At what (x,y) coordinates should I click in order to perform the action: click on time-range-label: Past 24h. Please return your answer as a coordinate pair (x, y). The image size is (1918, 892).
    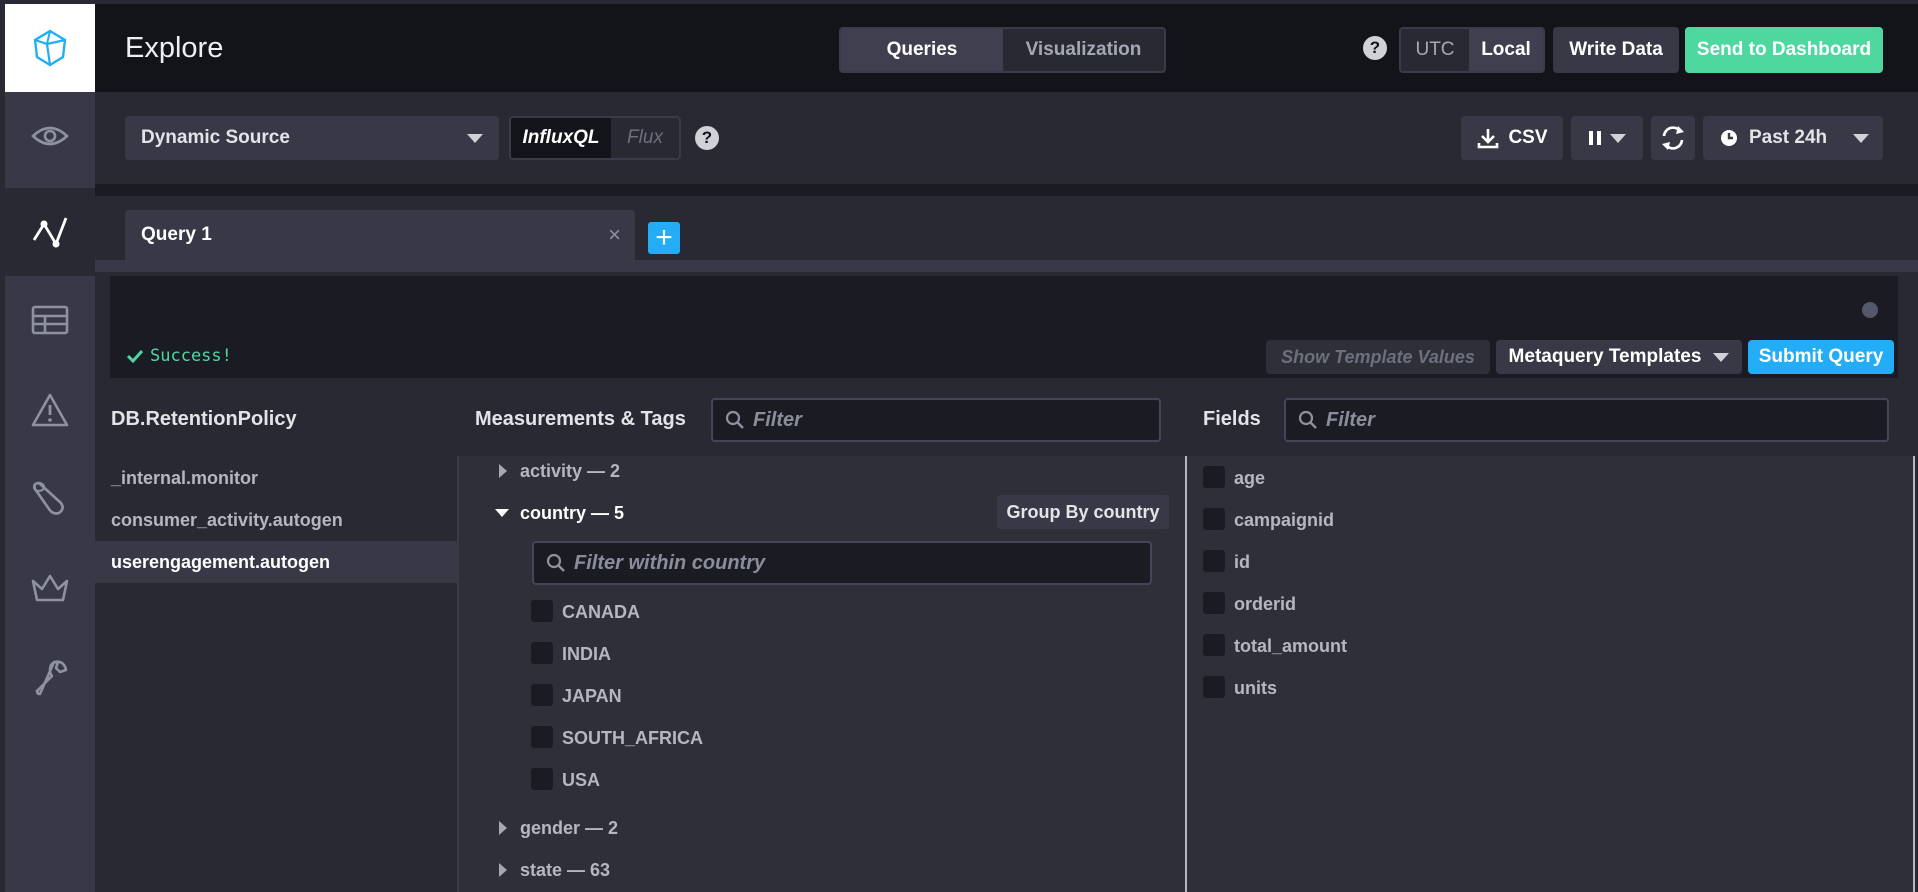
    Looking at the image, I should click on (1788, 137).